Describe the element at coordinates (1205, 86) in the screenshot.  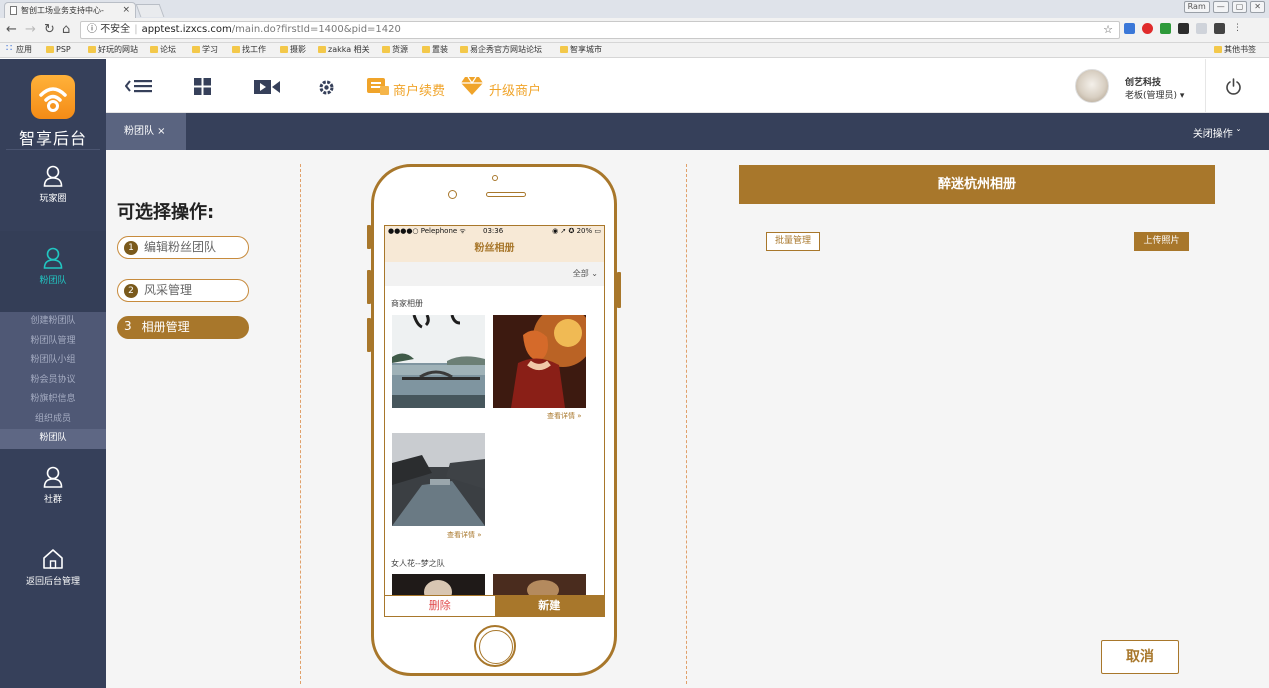
I see `divider` at that location.